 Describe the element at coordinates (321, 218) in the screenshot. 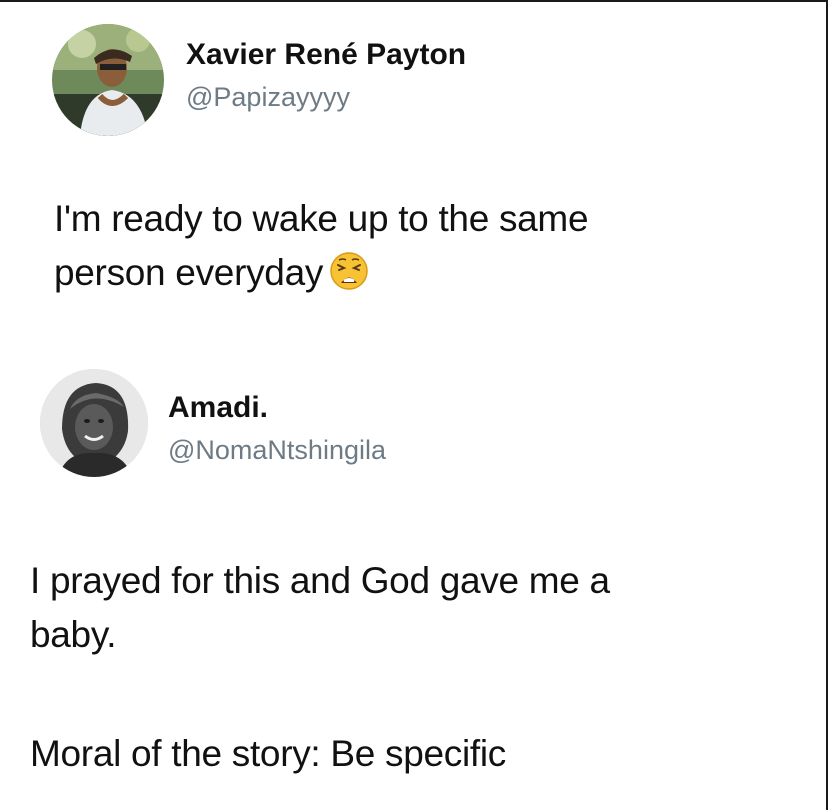

I see `tweet-text-line: I'm ready to wake up to the same` at that location.